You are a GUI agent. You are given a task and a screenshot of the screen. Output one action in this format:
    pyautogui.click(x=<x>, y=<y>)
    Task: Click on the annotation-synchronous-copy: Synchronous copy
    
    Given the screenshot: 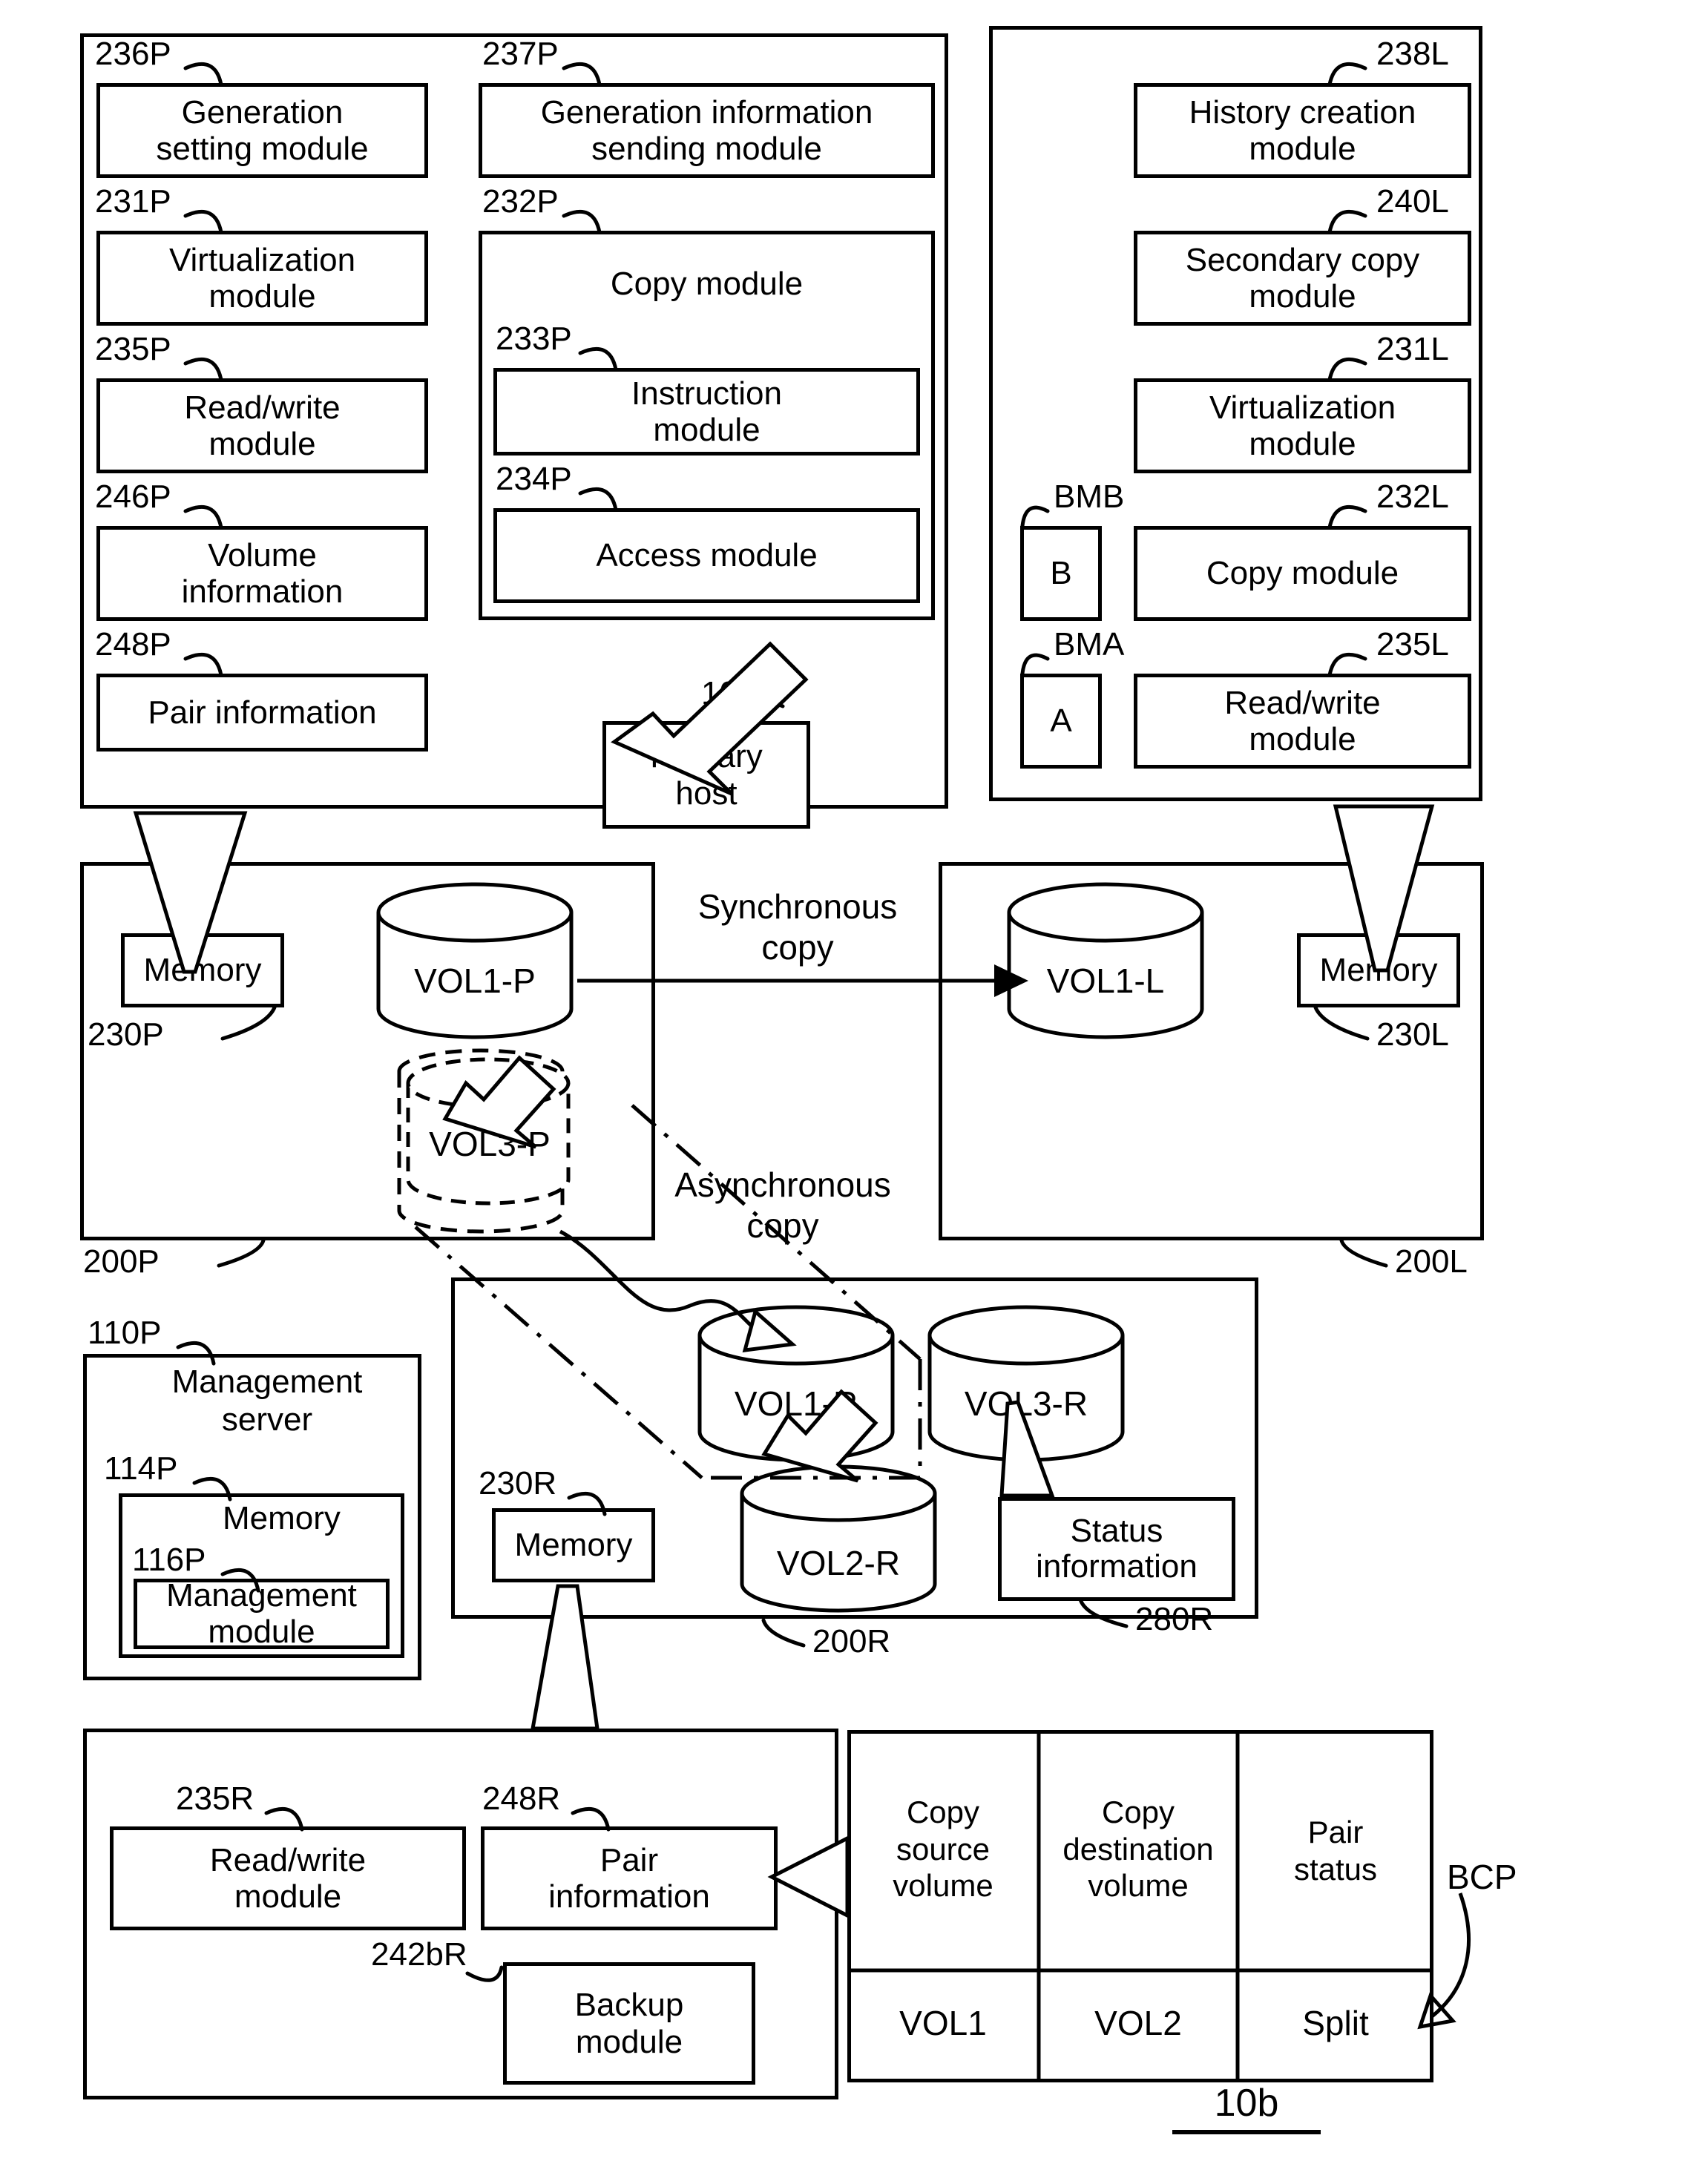 What is the action you would take?
    pyautogui.click(x=798, y=927)
    